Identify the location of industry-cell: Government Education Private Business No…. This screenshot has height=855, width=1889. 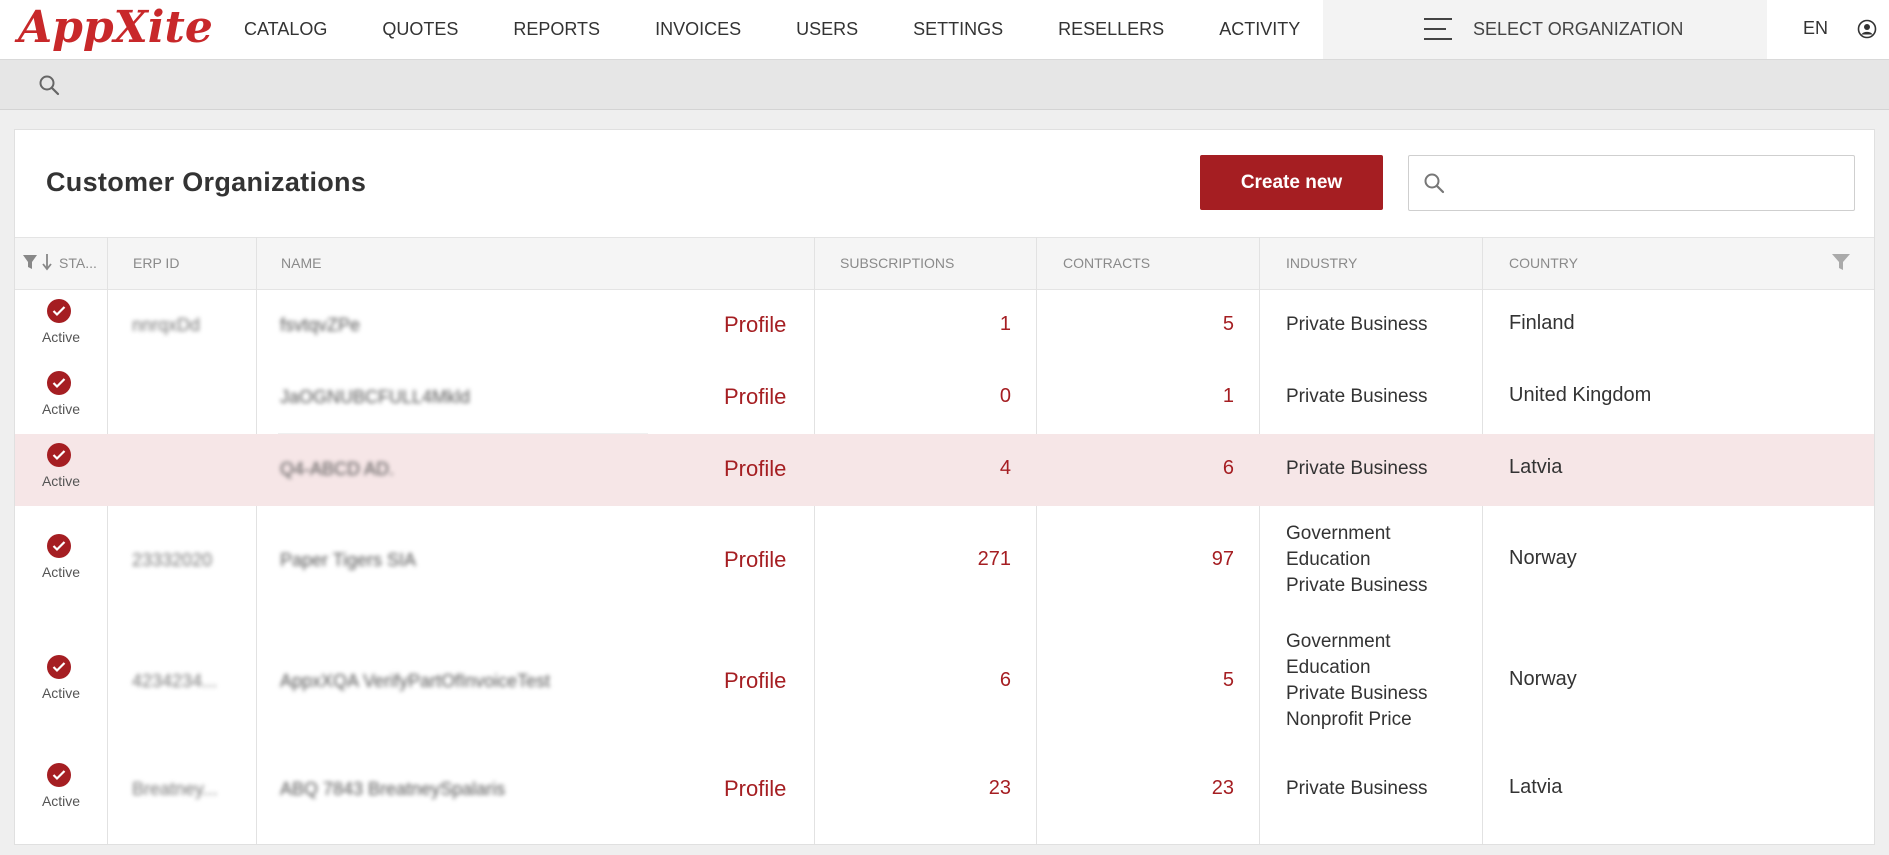
(1357, 681).